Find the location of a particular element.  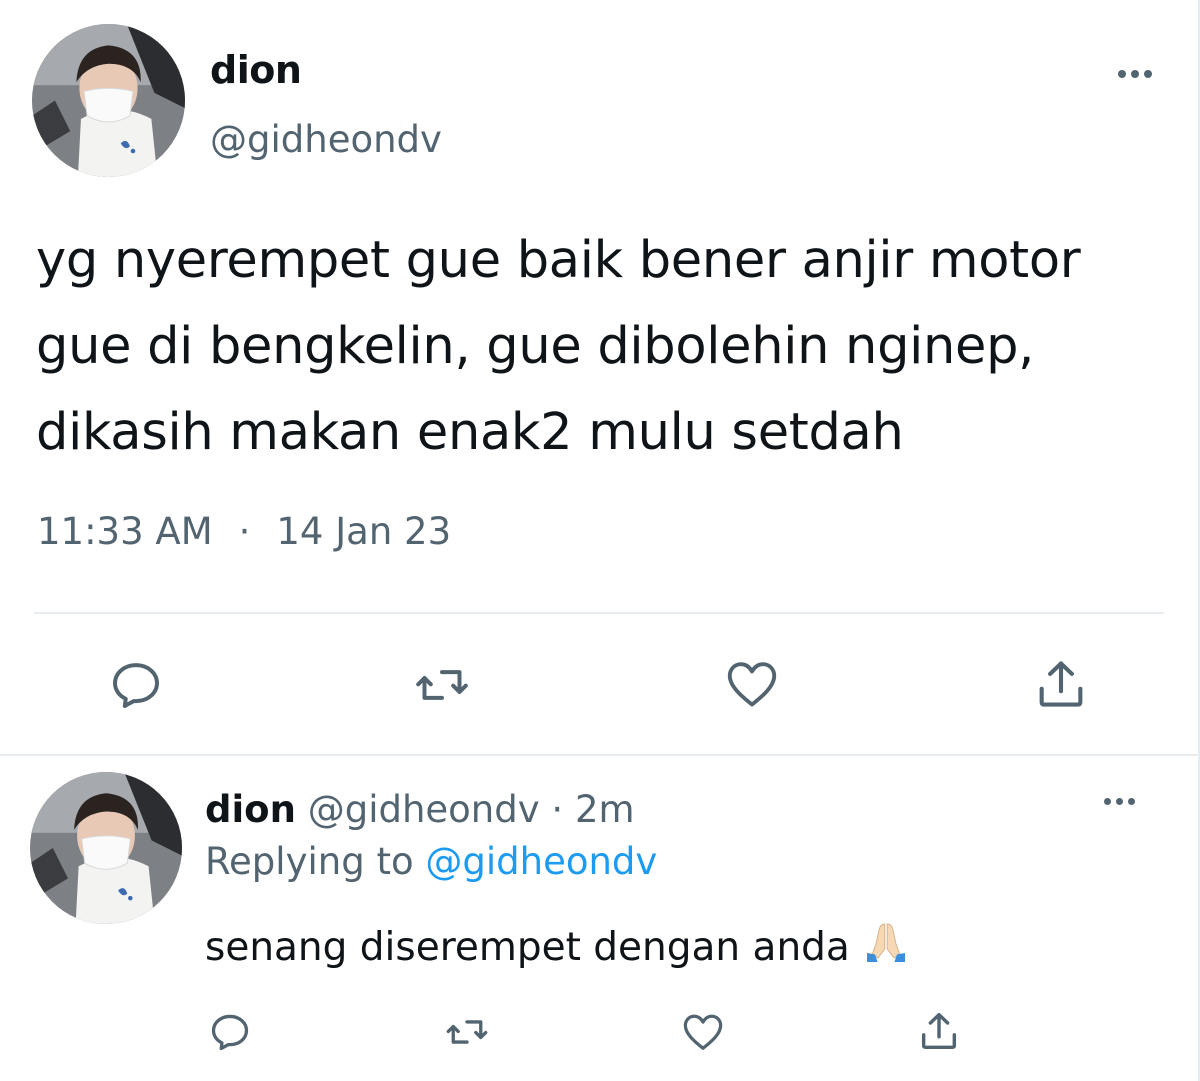

avatar is located at coordinates (108, 100).